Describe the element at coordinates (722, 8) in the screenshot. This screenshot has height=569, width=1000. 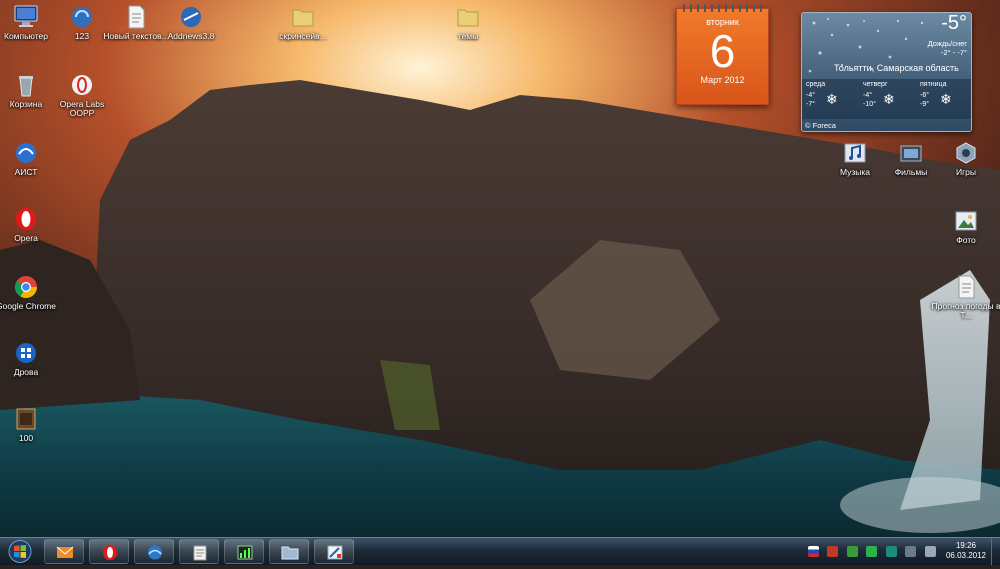
I see `calendar-rings` at that location.